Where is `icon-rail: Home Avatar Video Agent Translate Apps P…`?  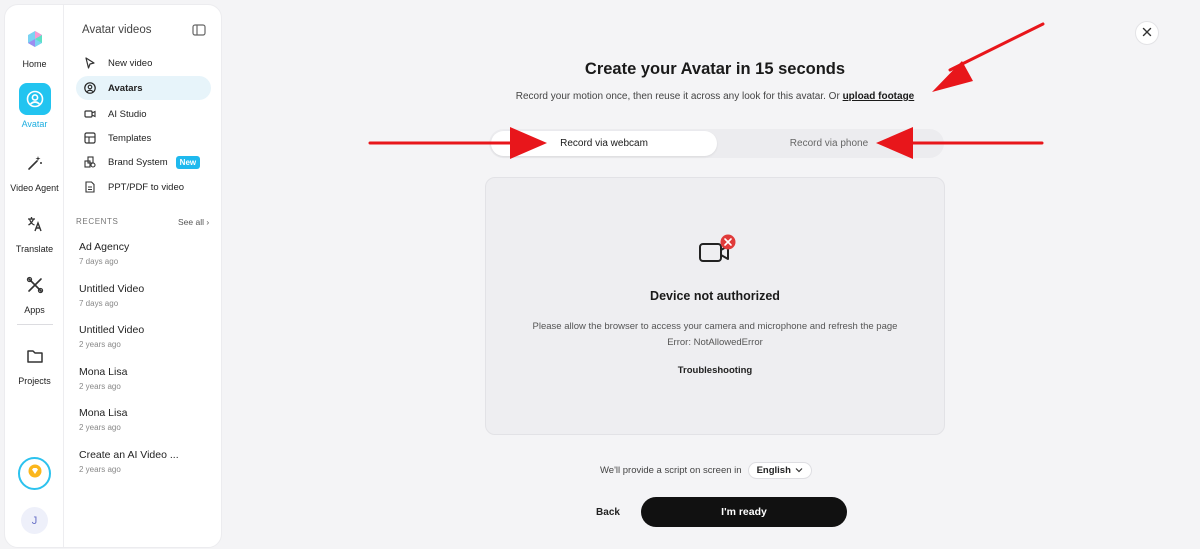
icon-rail: Home Avatar Video Agent Translate Apps P… is located at coordinates (34, 276).